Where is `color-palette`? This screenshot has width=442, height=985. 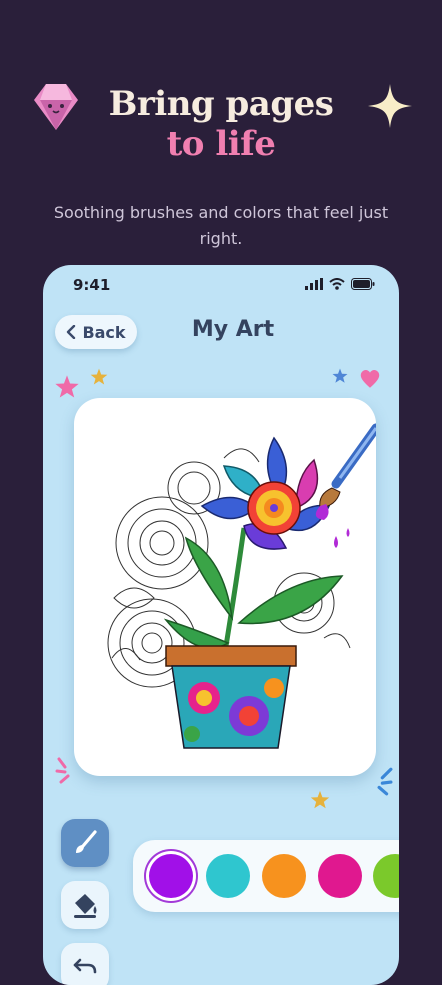
color-palette is located at coordinates (266, 876).